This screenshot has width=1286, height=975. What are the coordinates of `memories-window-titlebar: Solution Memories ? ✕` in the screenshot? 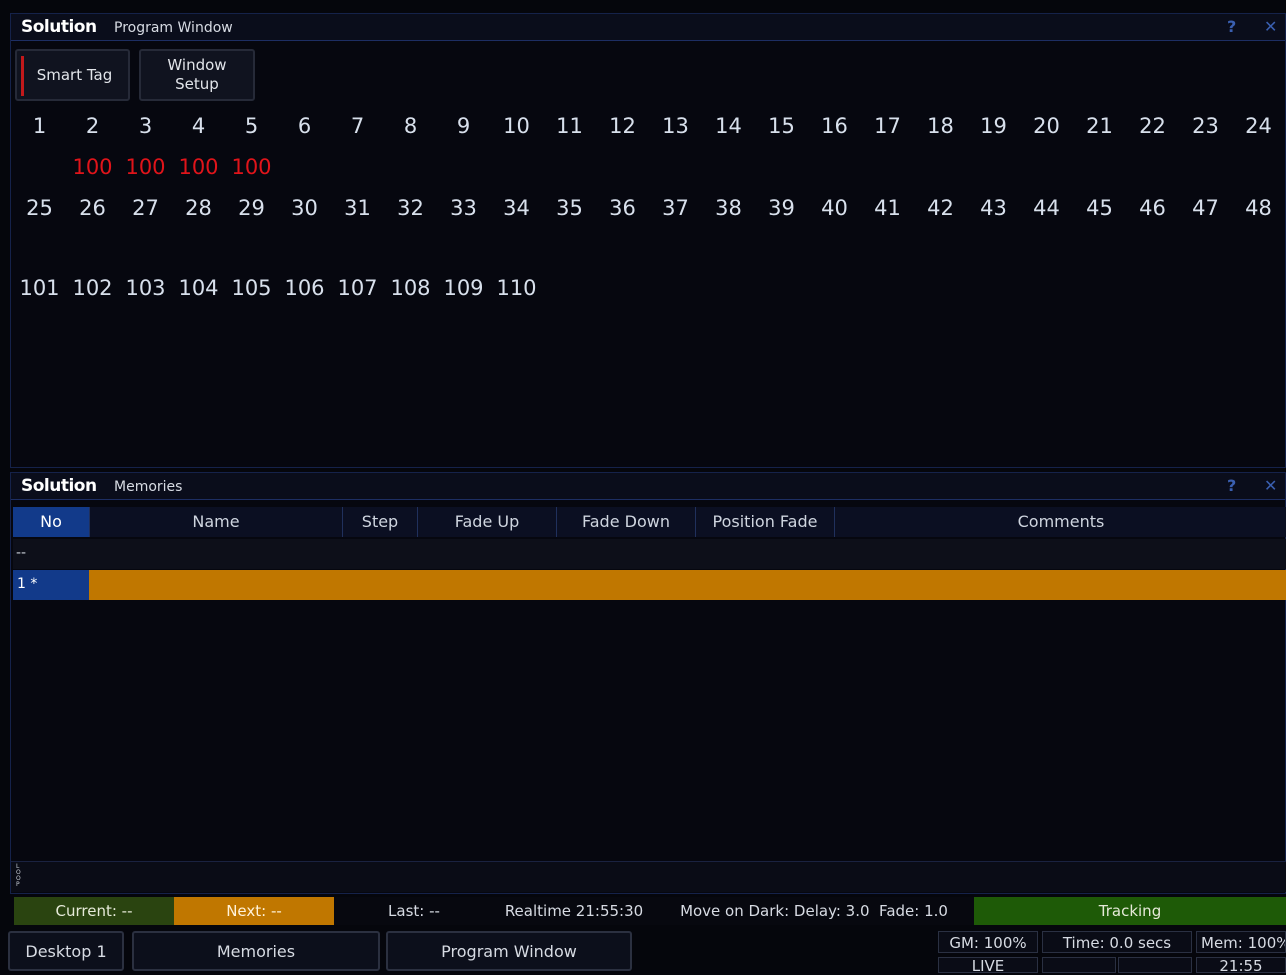 It's located at (648, 486).